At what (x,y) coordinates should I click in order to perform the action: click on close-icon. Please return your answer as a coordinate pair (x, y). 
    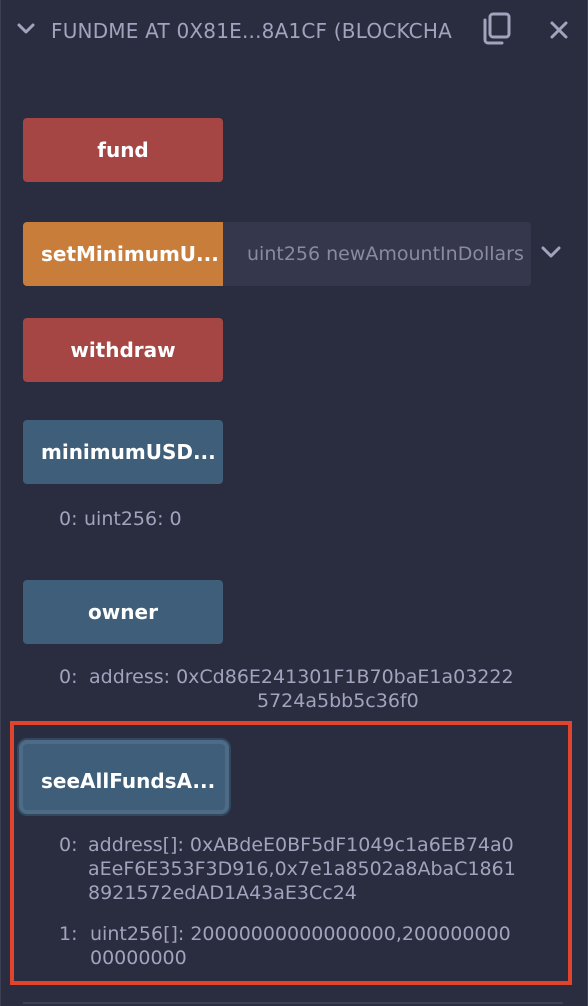
    Looking at the image, I should click on (559, 30).